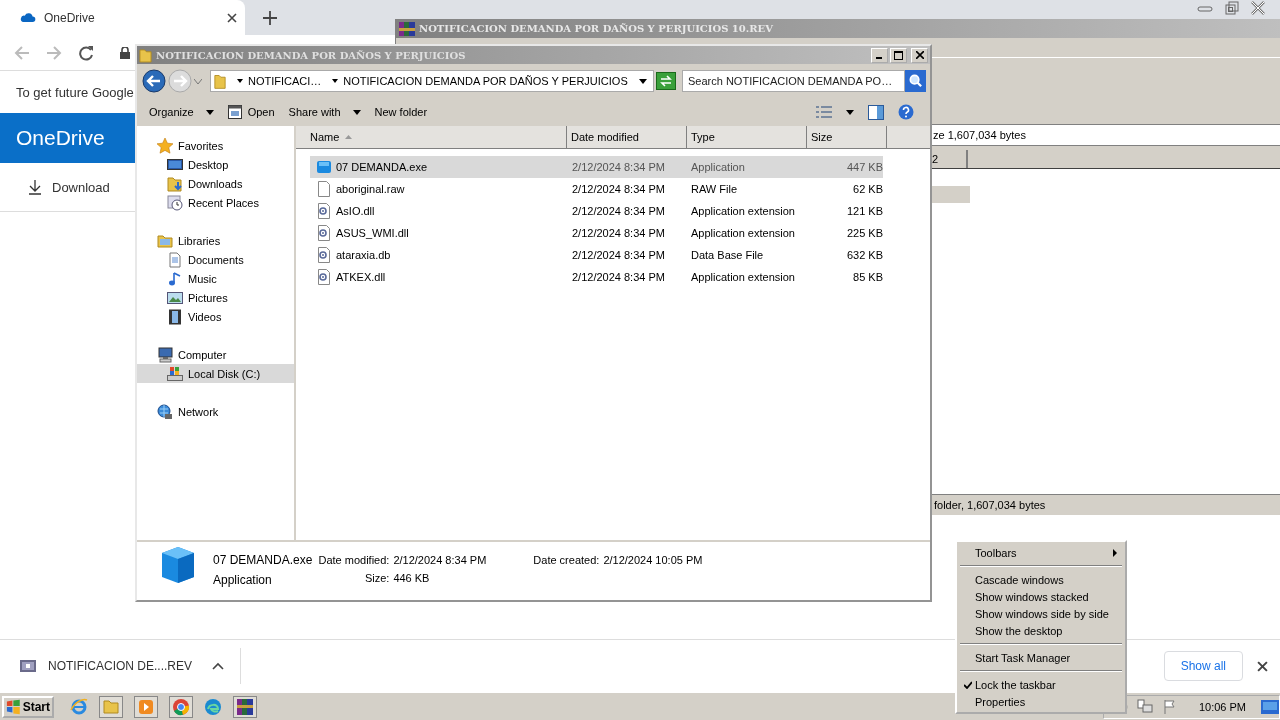 The height and width of the screenshot is (720, 1280). I want to click on new-tab-icon, so click(270, 17).